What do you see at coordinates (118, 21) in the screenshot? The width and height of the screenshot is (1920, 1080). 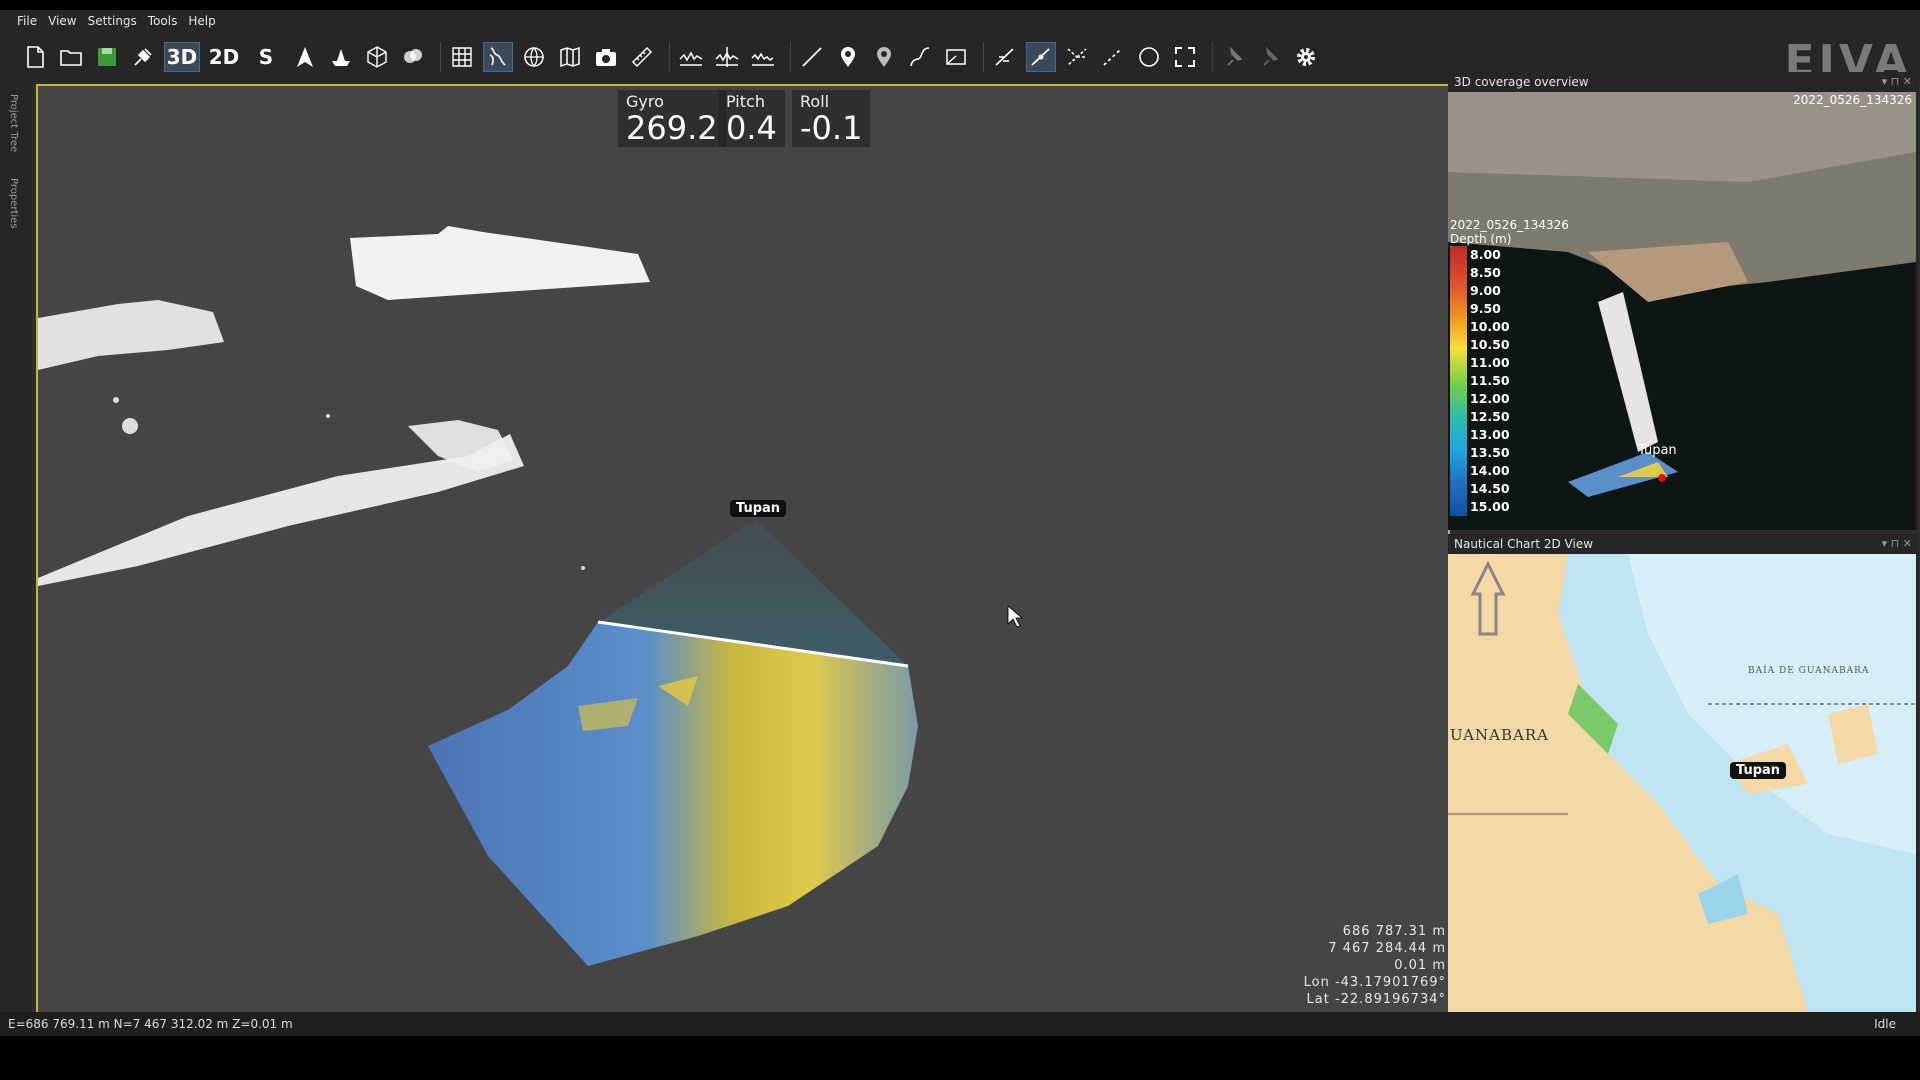 I see `menu-settings: Settings` at bounding box center [118, 21].